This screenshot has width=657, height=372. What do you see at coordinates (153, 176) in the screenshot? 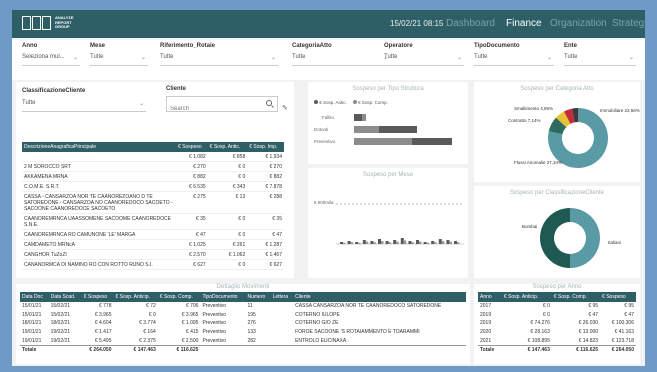
I see `table-row: AKKAMENA MRNA € 882 € 0 € 882` at bounding box center [153, 176].